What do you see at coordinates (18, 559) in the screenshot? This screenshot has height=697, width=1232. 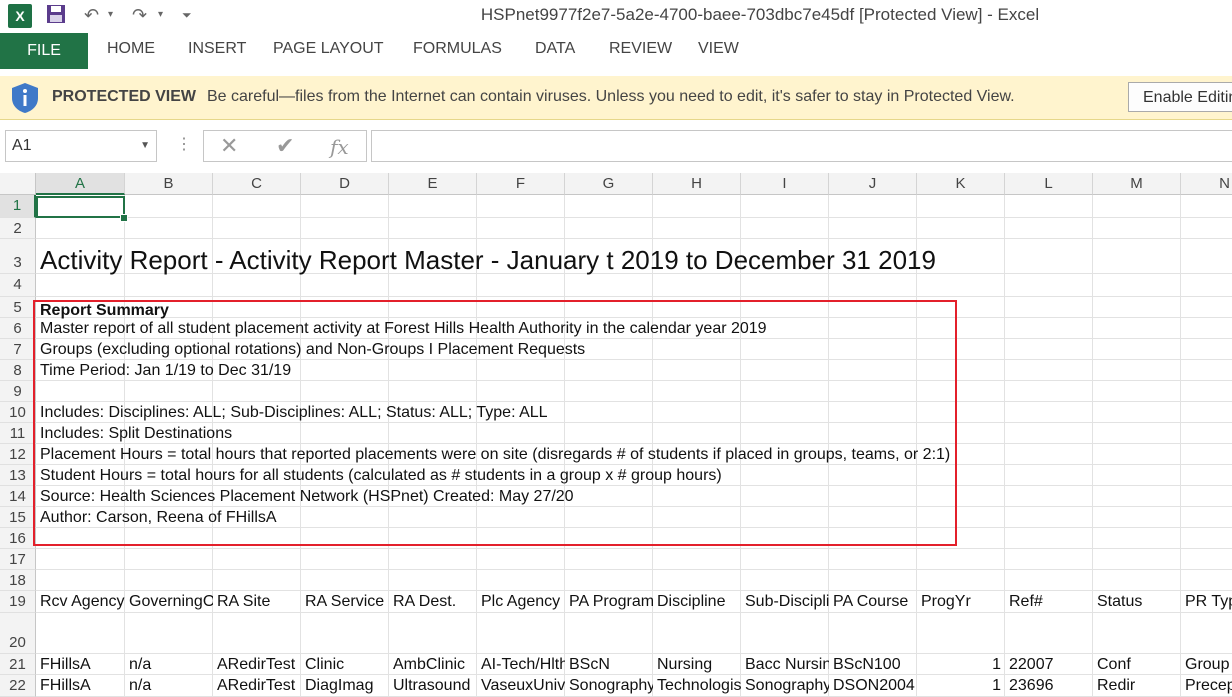 I see `row-header-17: 17` at bounding box center [18, 559].